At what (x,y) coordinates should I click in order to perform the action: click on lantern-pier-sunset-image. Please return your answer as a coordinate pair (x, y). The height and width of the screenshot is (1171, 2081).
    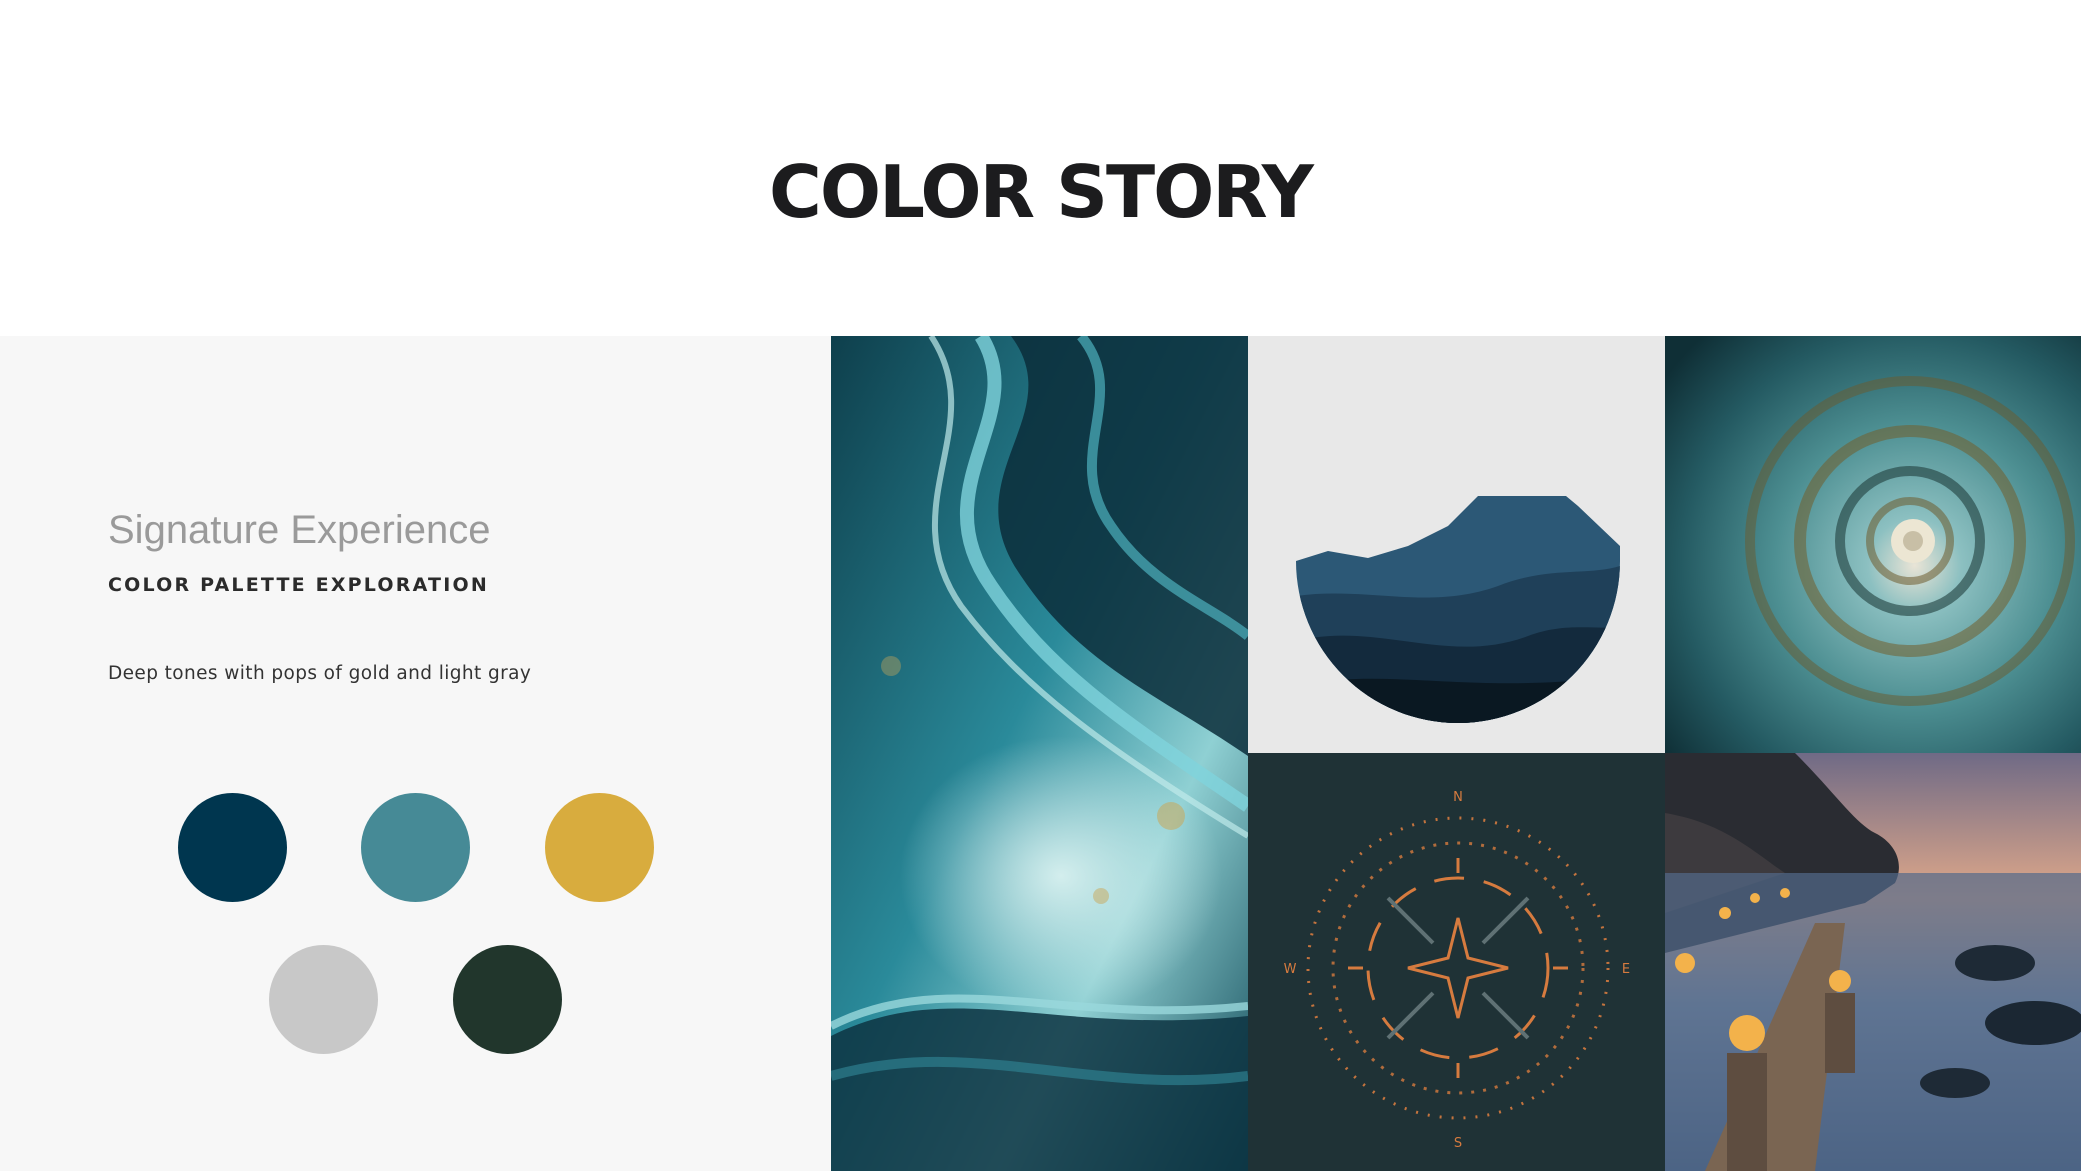
    Looking at the image, I should click on (1873, 962).